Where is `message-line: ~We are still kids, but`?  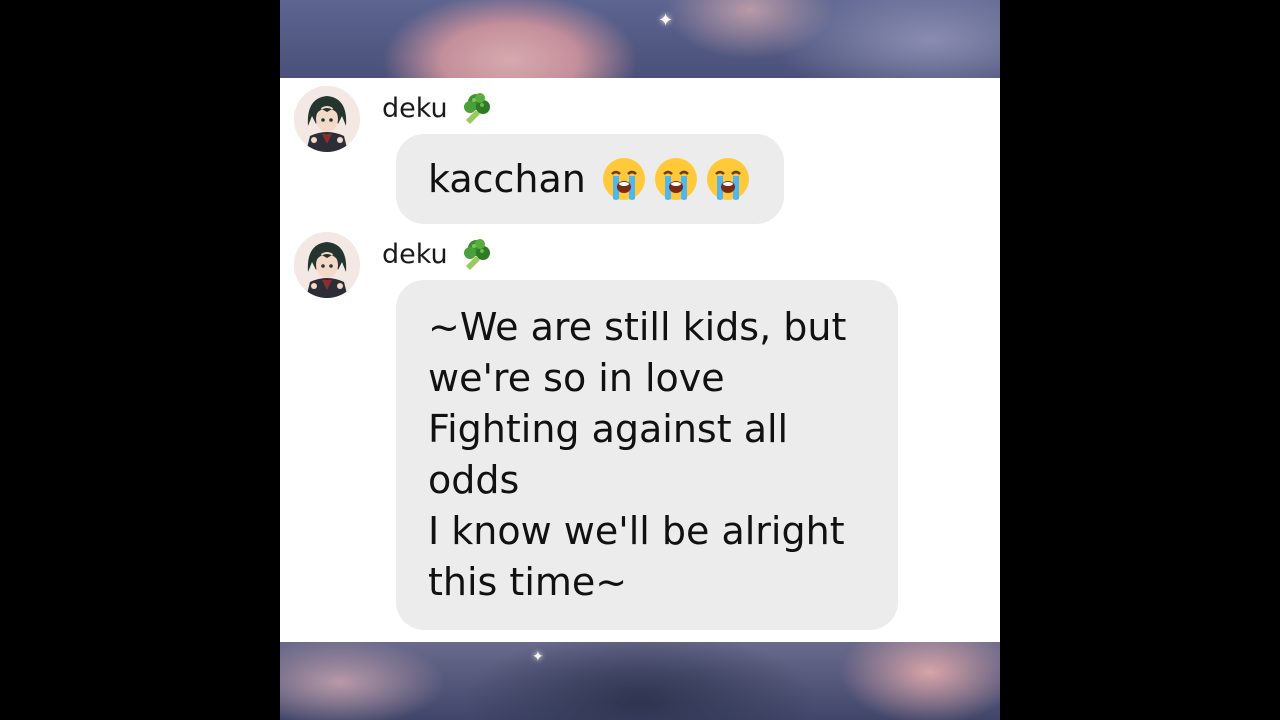
message-line: ~We are still kids, but is located at coordinates (637, 327).